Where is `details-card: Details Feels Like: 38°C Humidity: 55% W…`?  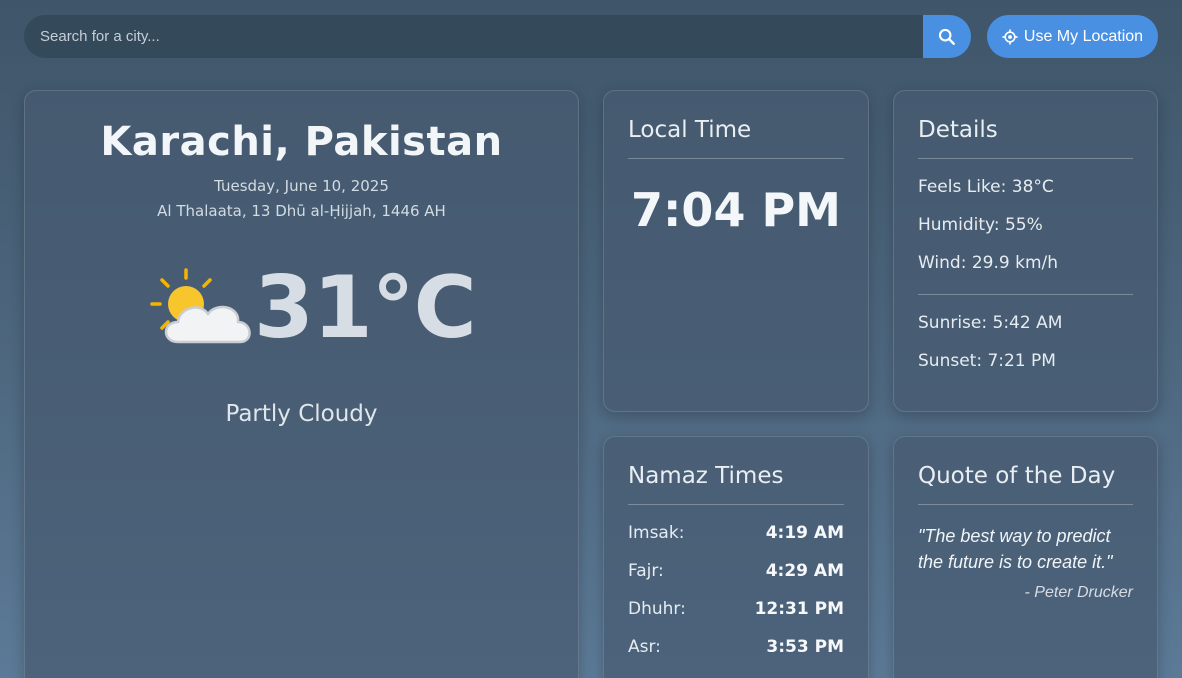 details-card: Details Feels Like: 38°C Humidity: 55% W… is located at coordinates (1025, 251).